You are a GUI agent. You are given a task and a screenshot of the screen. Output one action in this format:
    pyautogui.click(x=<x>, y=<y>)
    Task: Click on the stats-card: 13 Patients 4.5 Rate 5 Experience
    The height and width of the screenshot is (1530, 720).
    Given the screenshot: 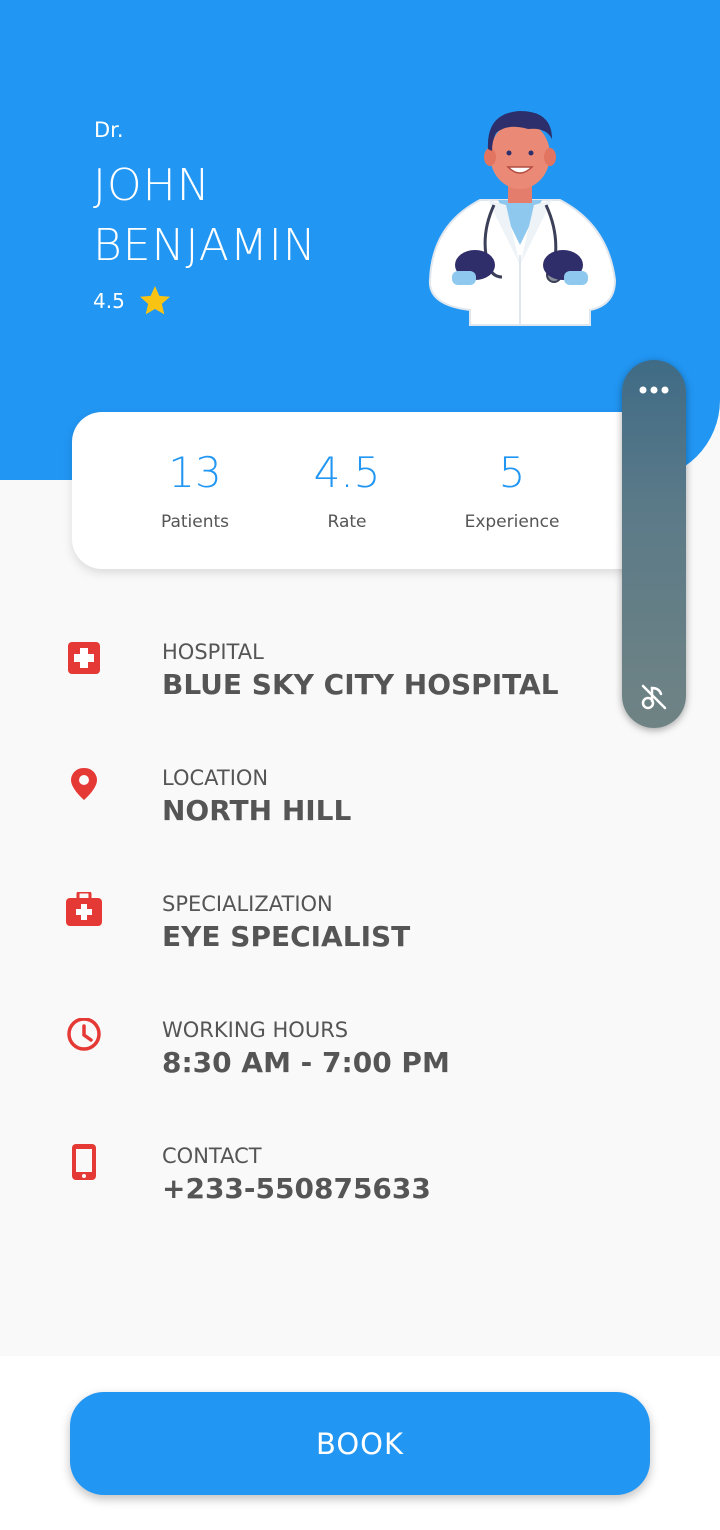 What is the action you would take?
    pyautogui.click(x=372, y=490)
    